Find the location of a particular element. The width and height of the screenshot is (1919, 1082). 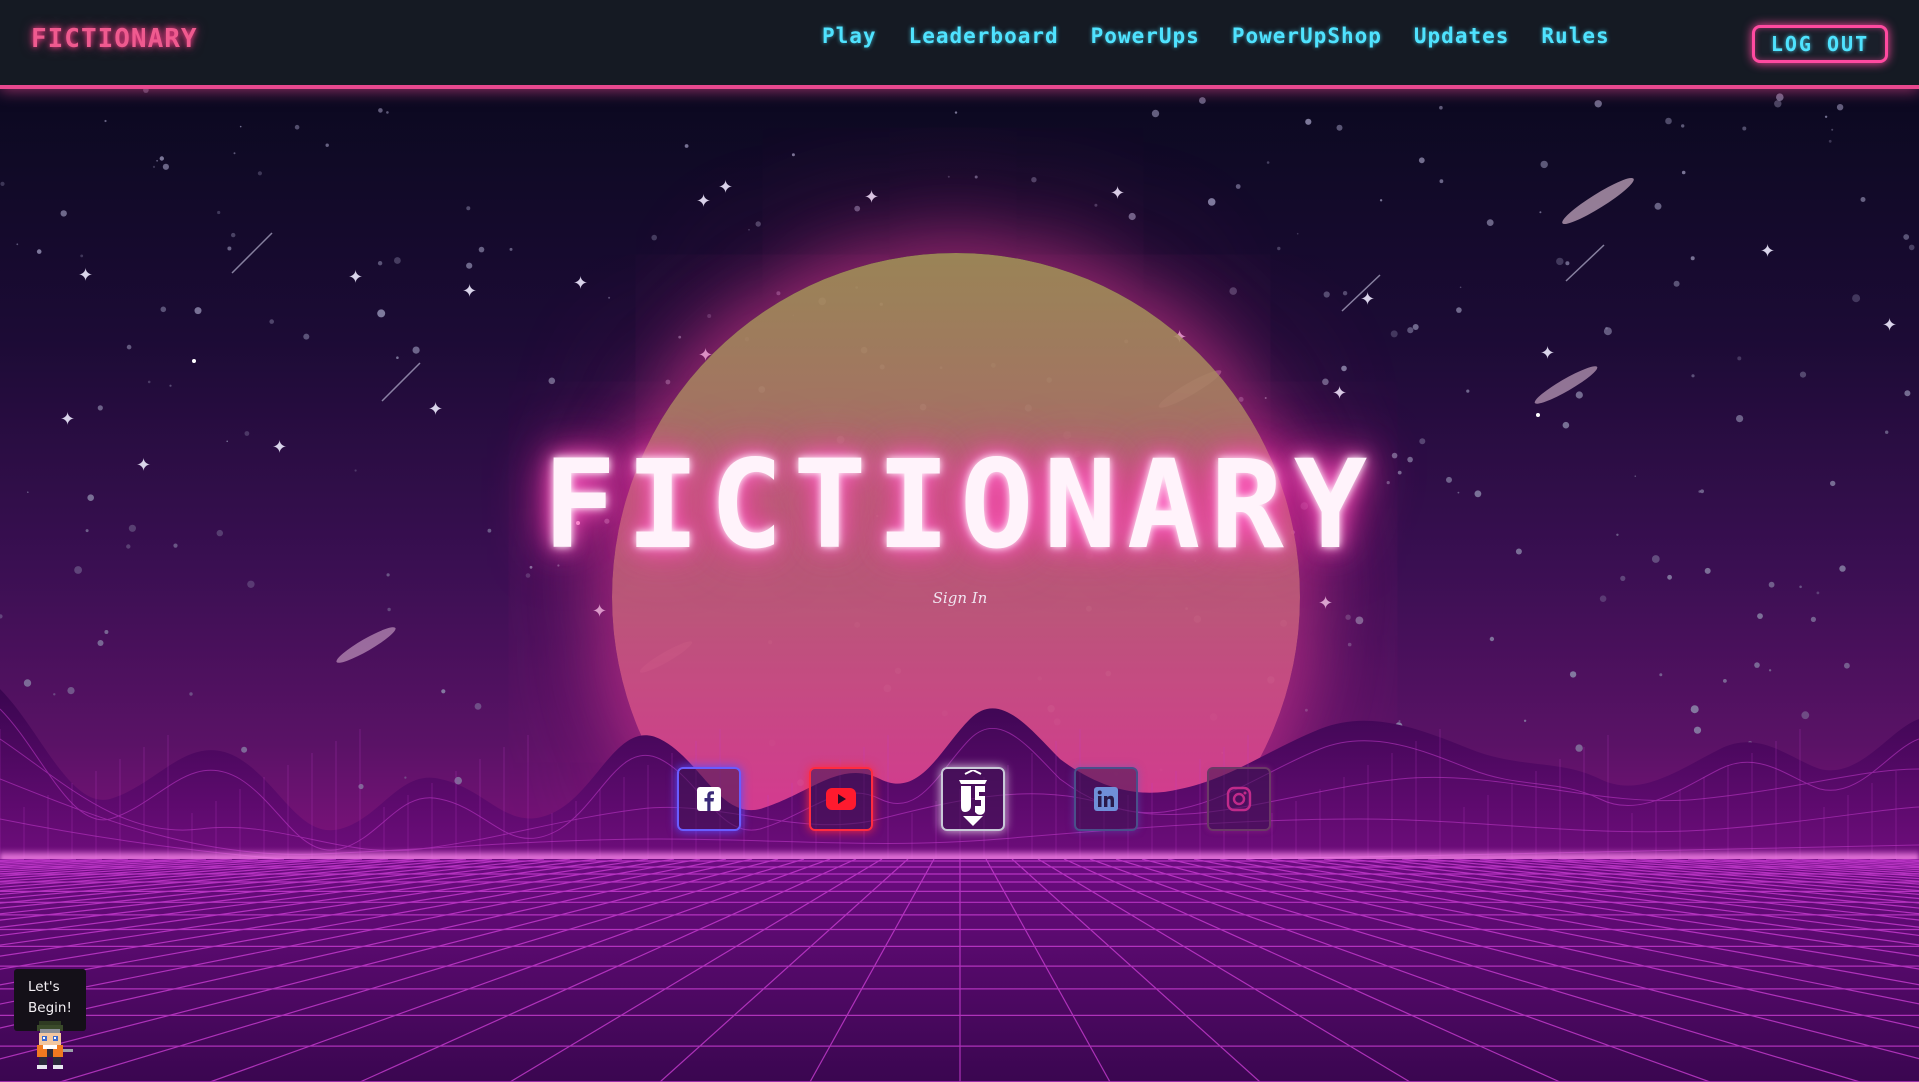

social-links is located at coordinates (975, 800).